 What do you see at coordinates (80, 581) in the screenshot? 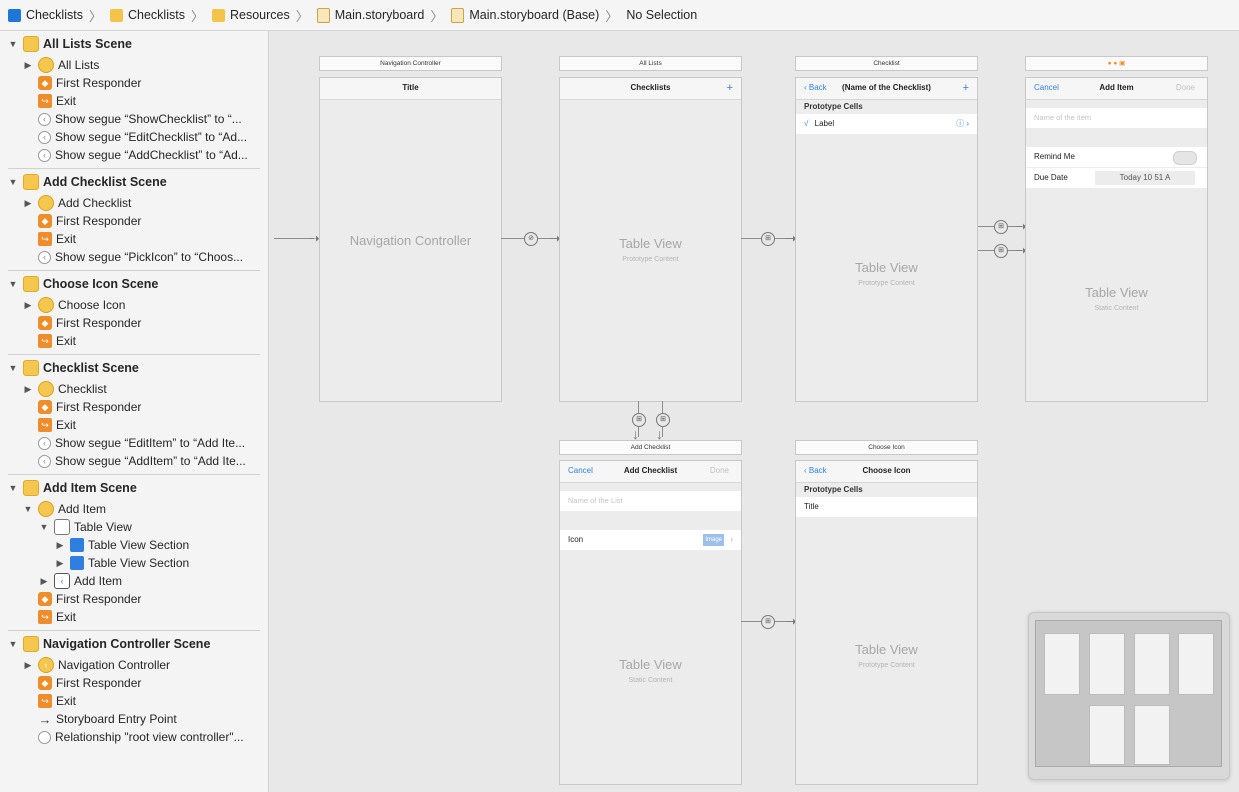
I see `outline-item: ▶ ‹ Add Item` at bounding box center [80, 581].